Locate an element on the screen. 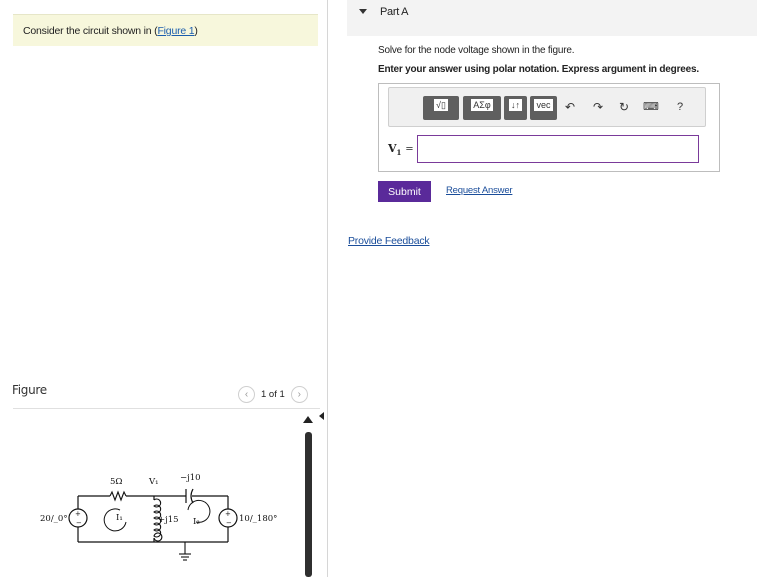 The height and width of the screenshot is (577, 757). mesh1-label: I₁ is located at coordinates (119, 518).